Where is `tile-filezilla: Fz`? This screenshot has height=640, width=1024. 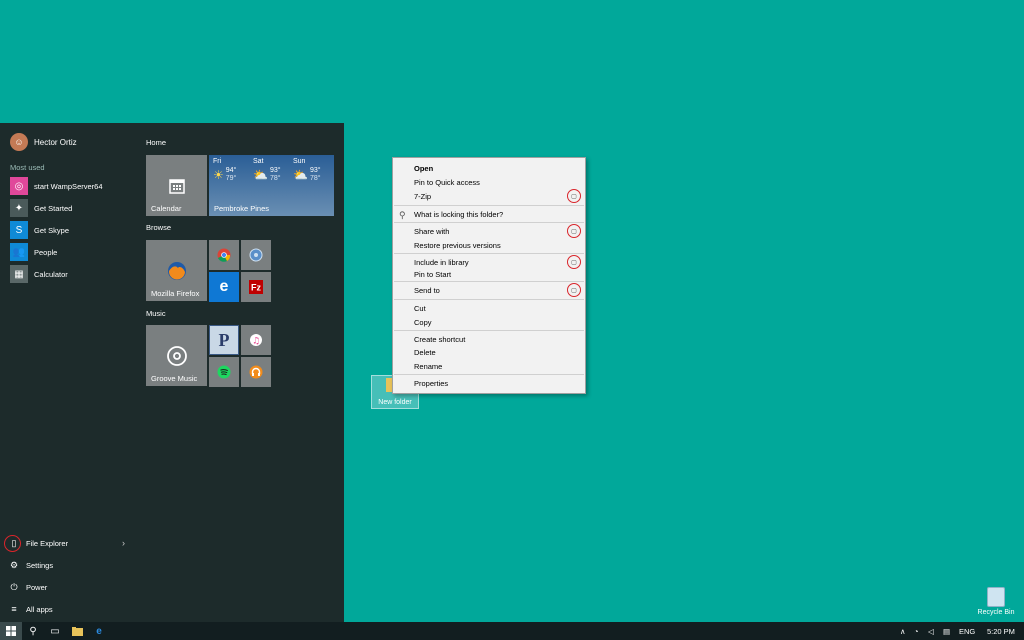
tile-filezilla: Fz is located at coordinates (256, 287).